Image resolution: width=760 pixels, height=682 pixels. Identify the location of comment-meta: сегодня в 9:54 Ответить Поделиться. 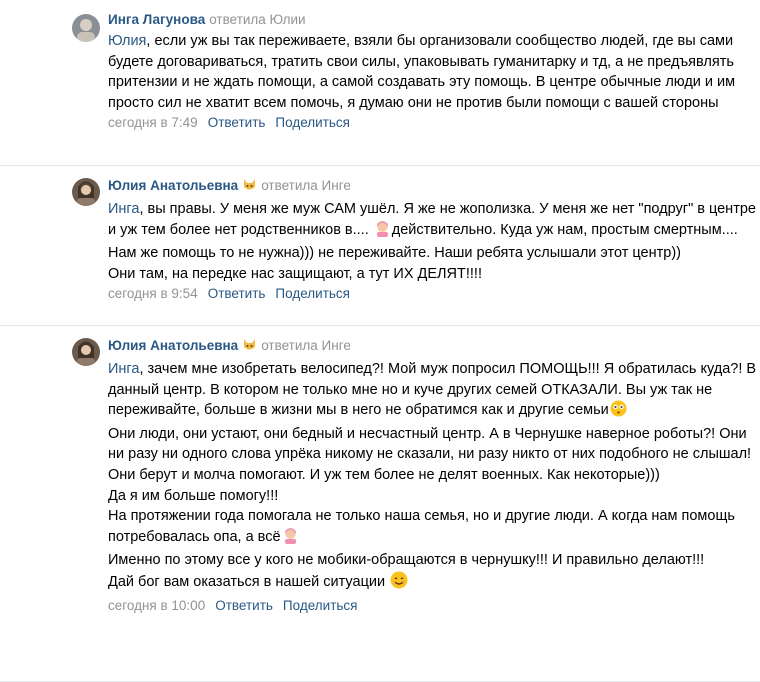
(434, 294).